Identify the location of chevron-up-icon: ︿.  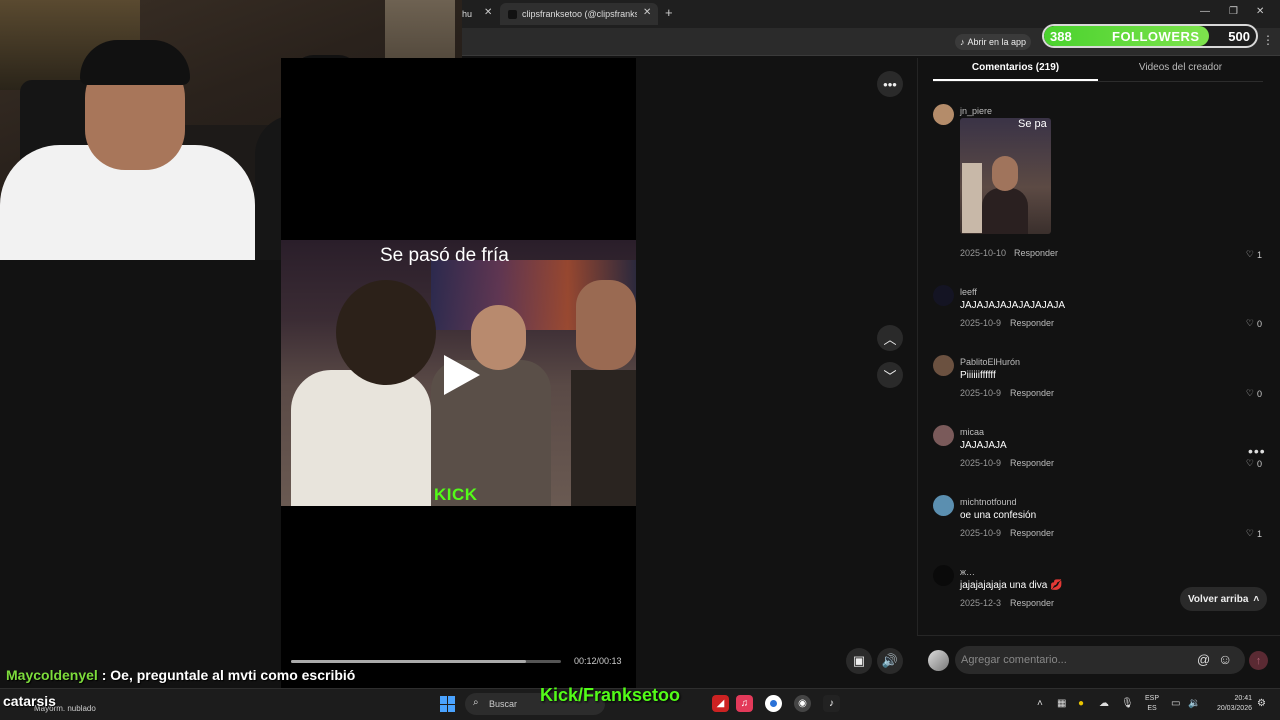
(890, 338).